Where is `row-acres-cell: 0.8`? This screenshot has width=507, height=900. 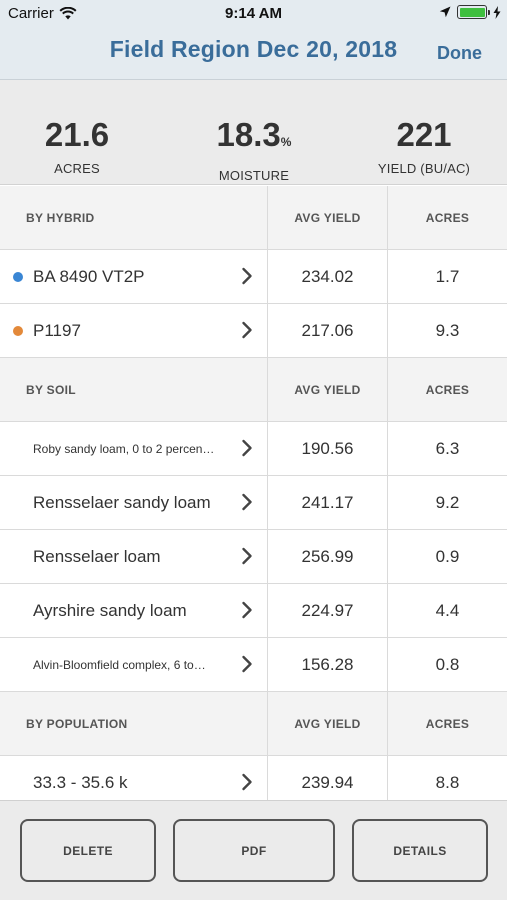 row-acres-cell: 0.8 is located at coordinates (447, 664).